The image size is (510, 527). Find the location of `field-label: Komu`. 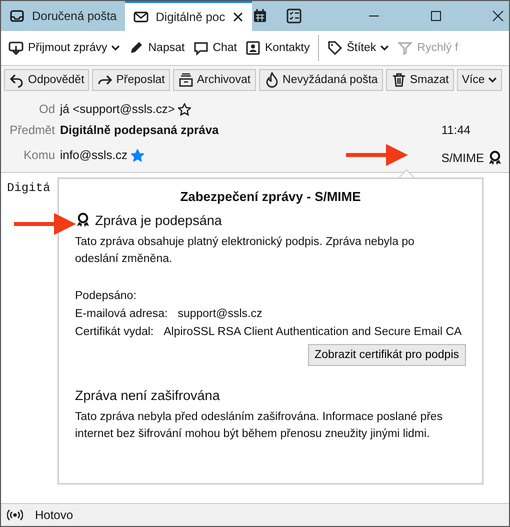

field-label: Komu is located at coordinates (38, 155).